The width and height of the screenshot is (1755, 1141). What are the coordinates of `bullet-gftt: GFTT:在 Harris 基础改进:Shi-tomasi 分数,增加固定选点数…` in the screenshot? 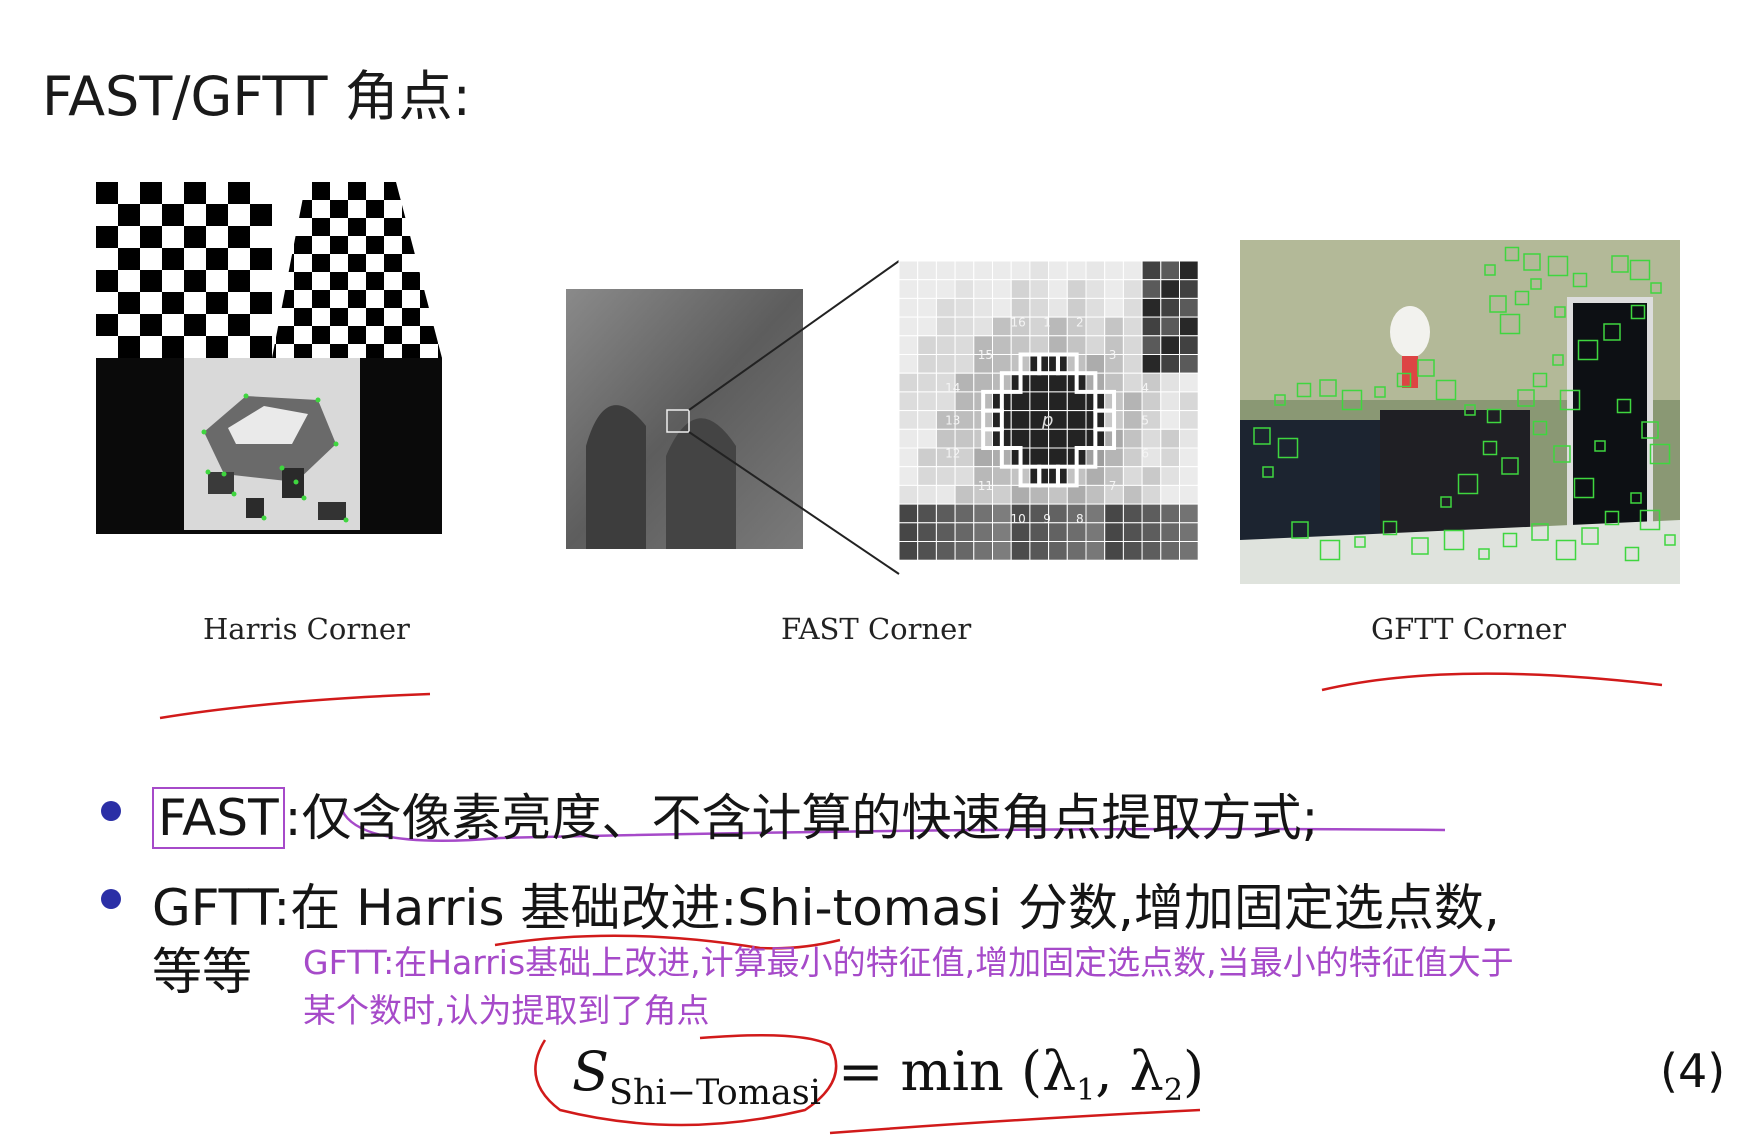 It's located at (826, 904).